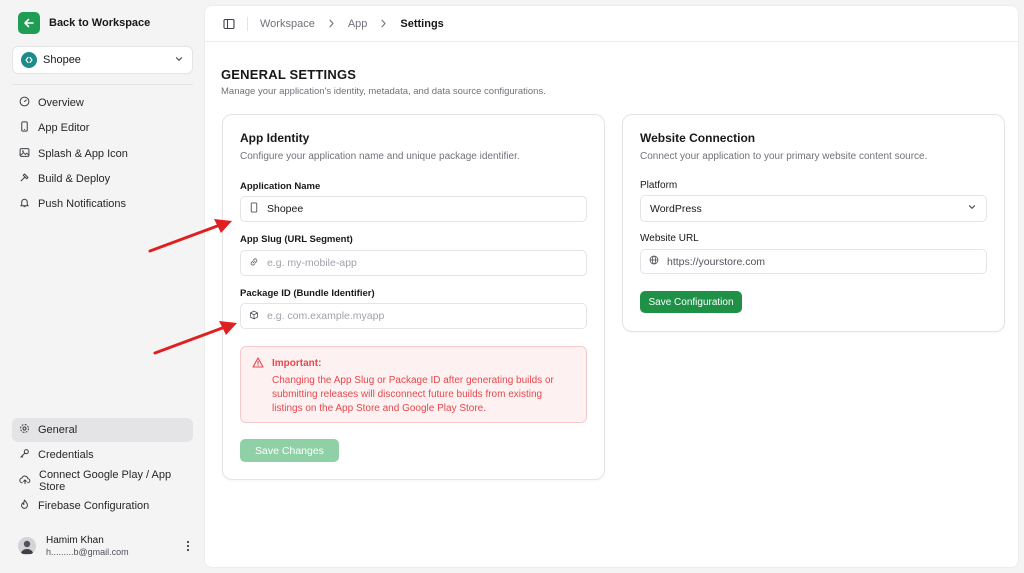  I want to click on save-changes-button: Save Changes, so click(289, 450).